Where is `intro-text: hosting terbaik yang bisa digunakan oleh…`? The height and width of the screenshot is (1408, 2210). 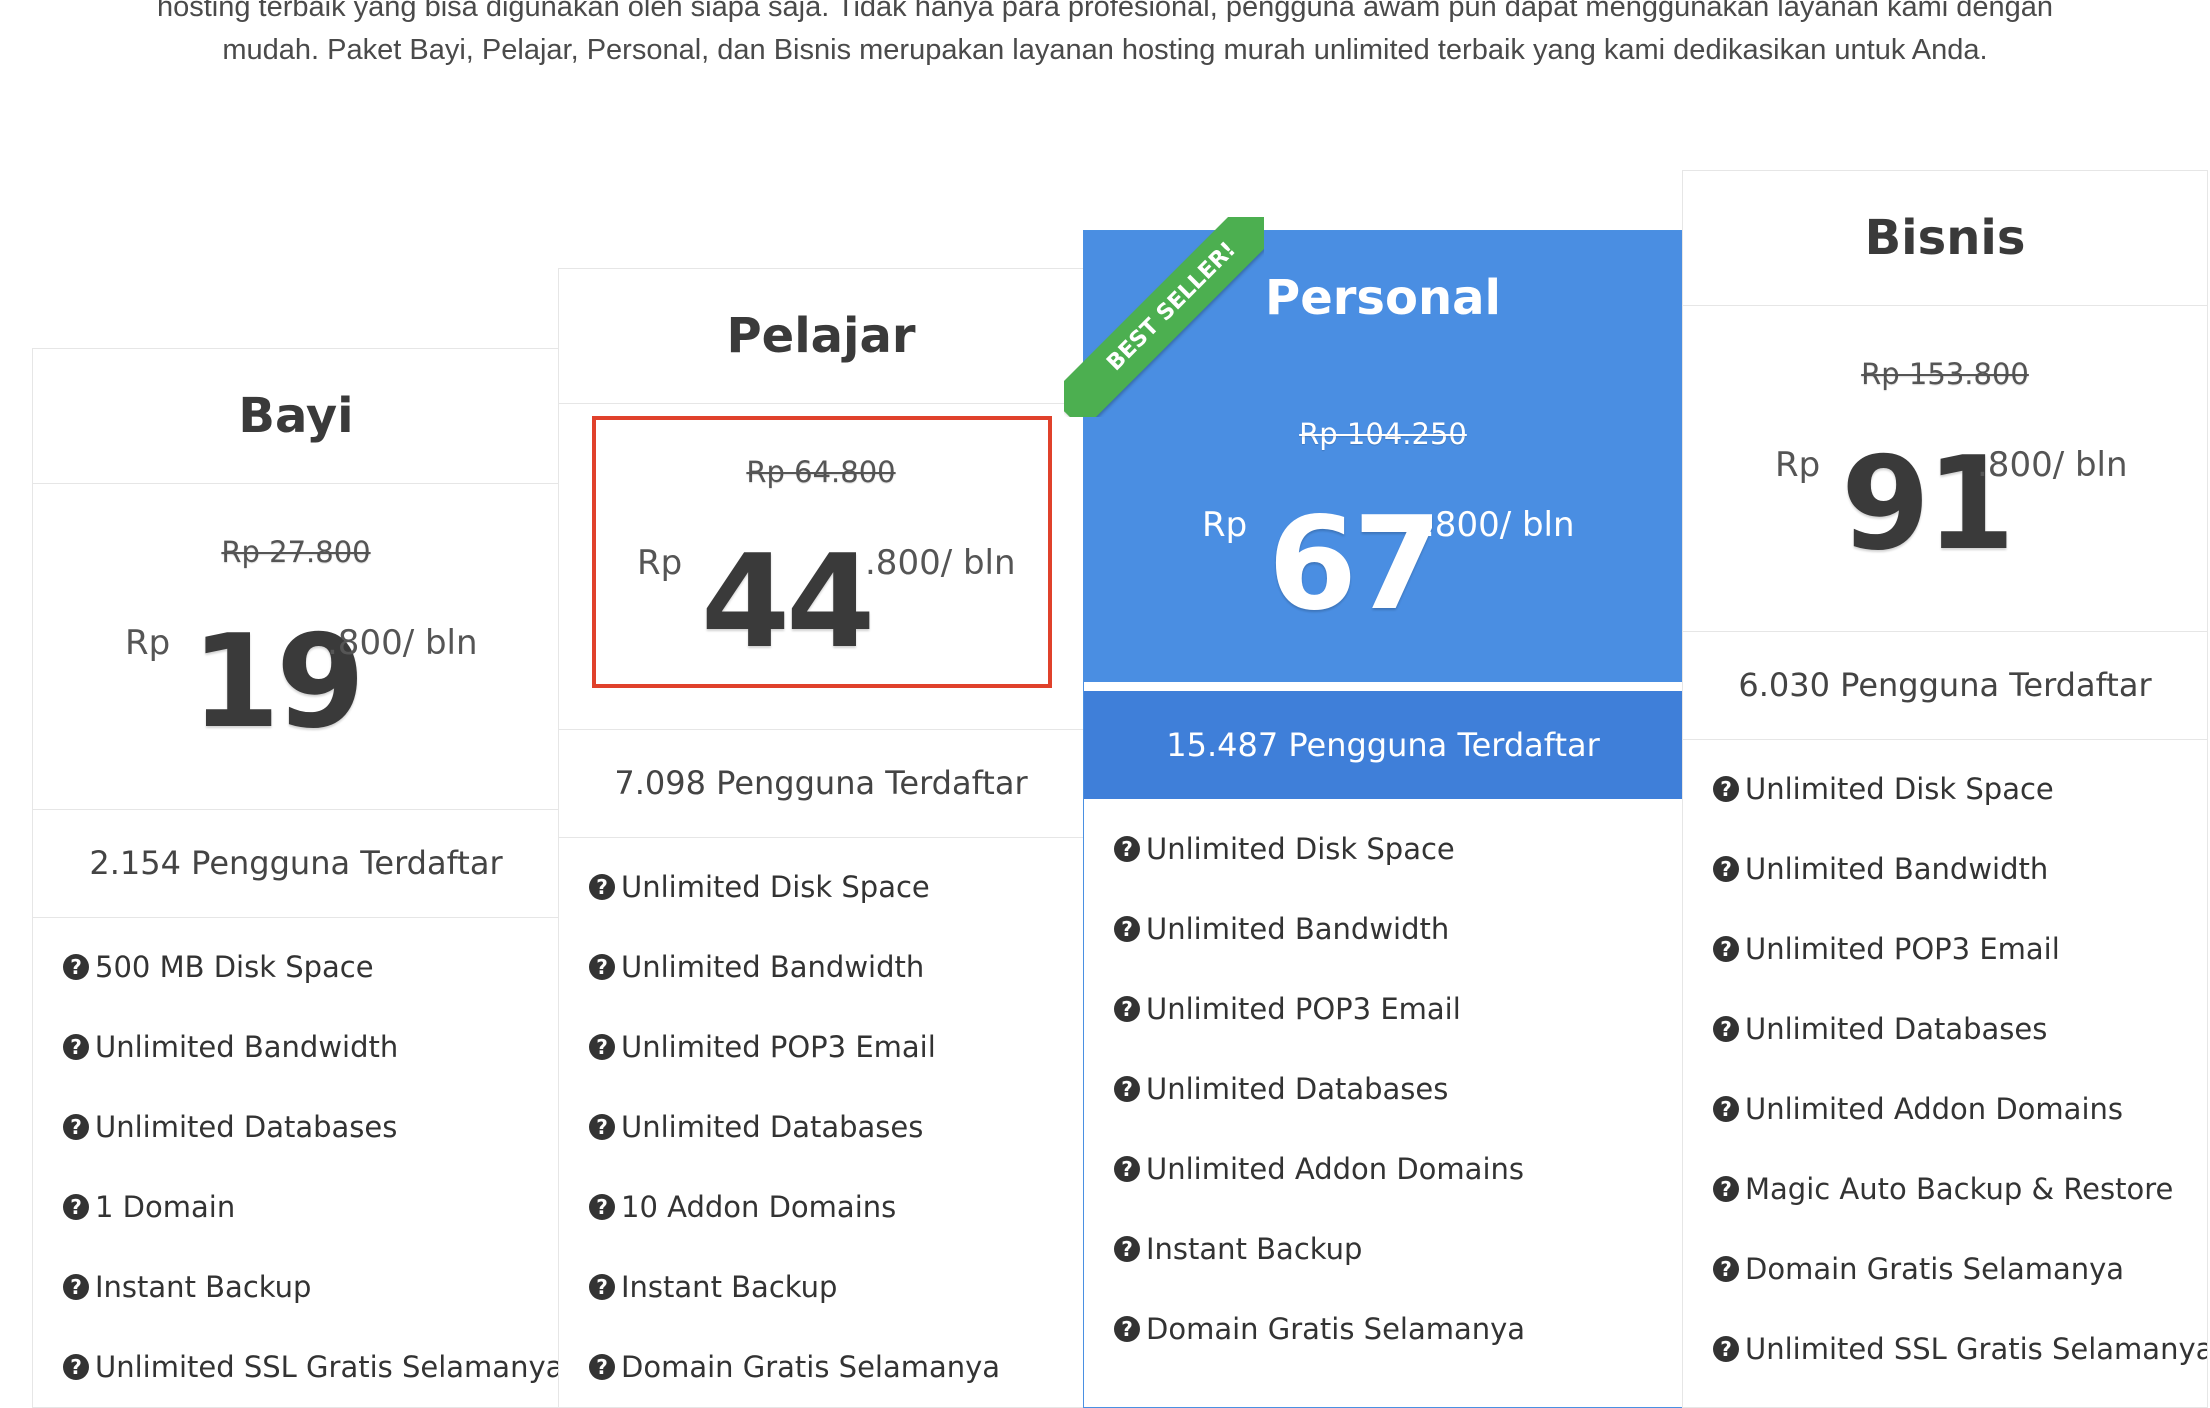 intro-text: hosting terbaik yang bisa digunakan oleh… is located at coordinates (1105, 36).